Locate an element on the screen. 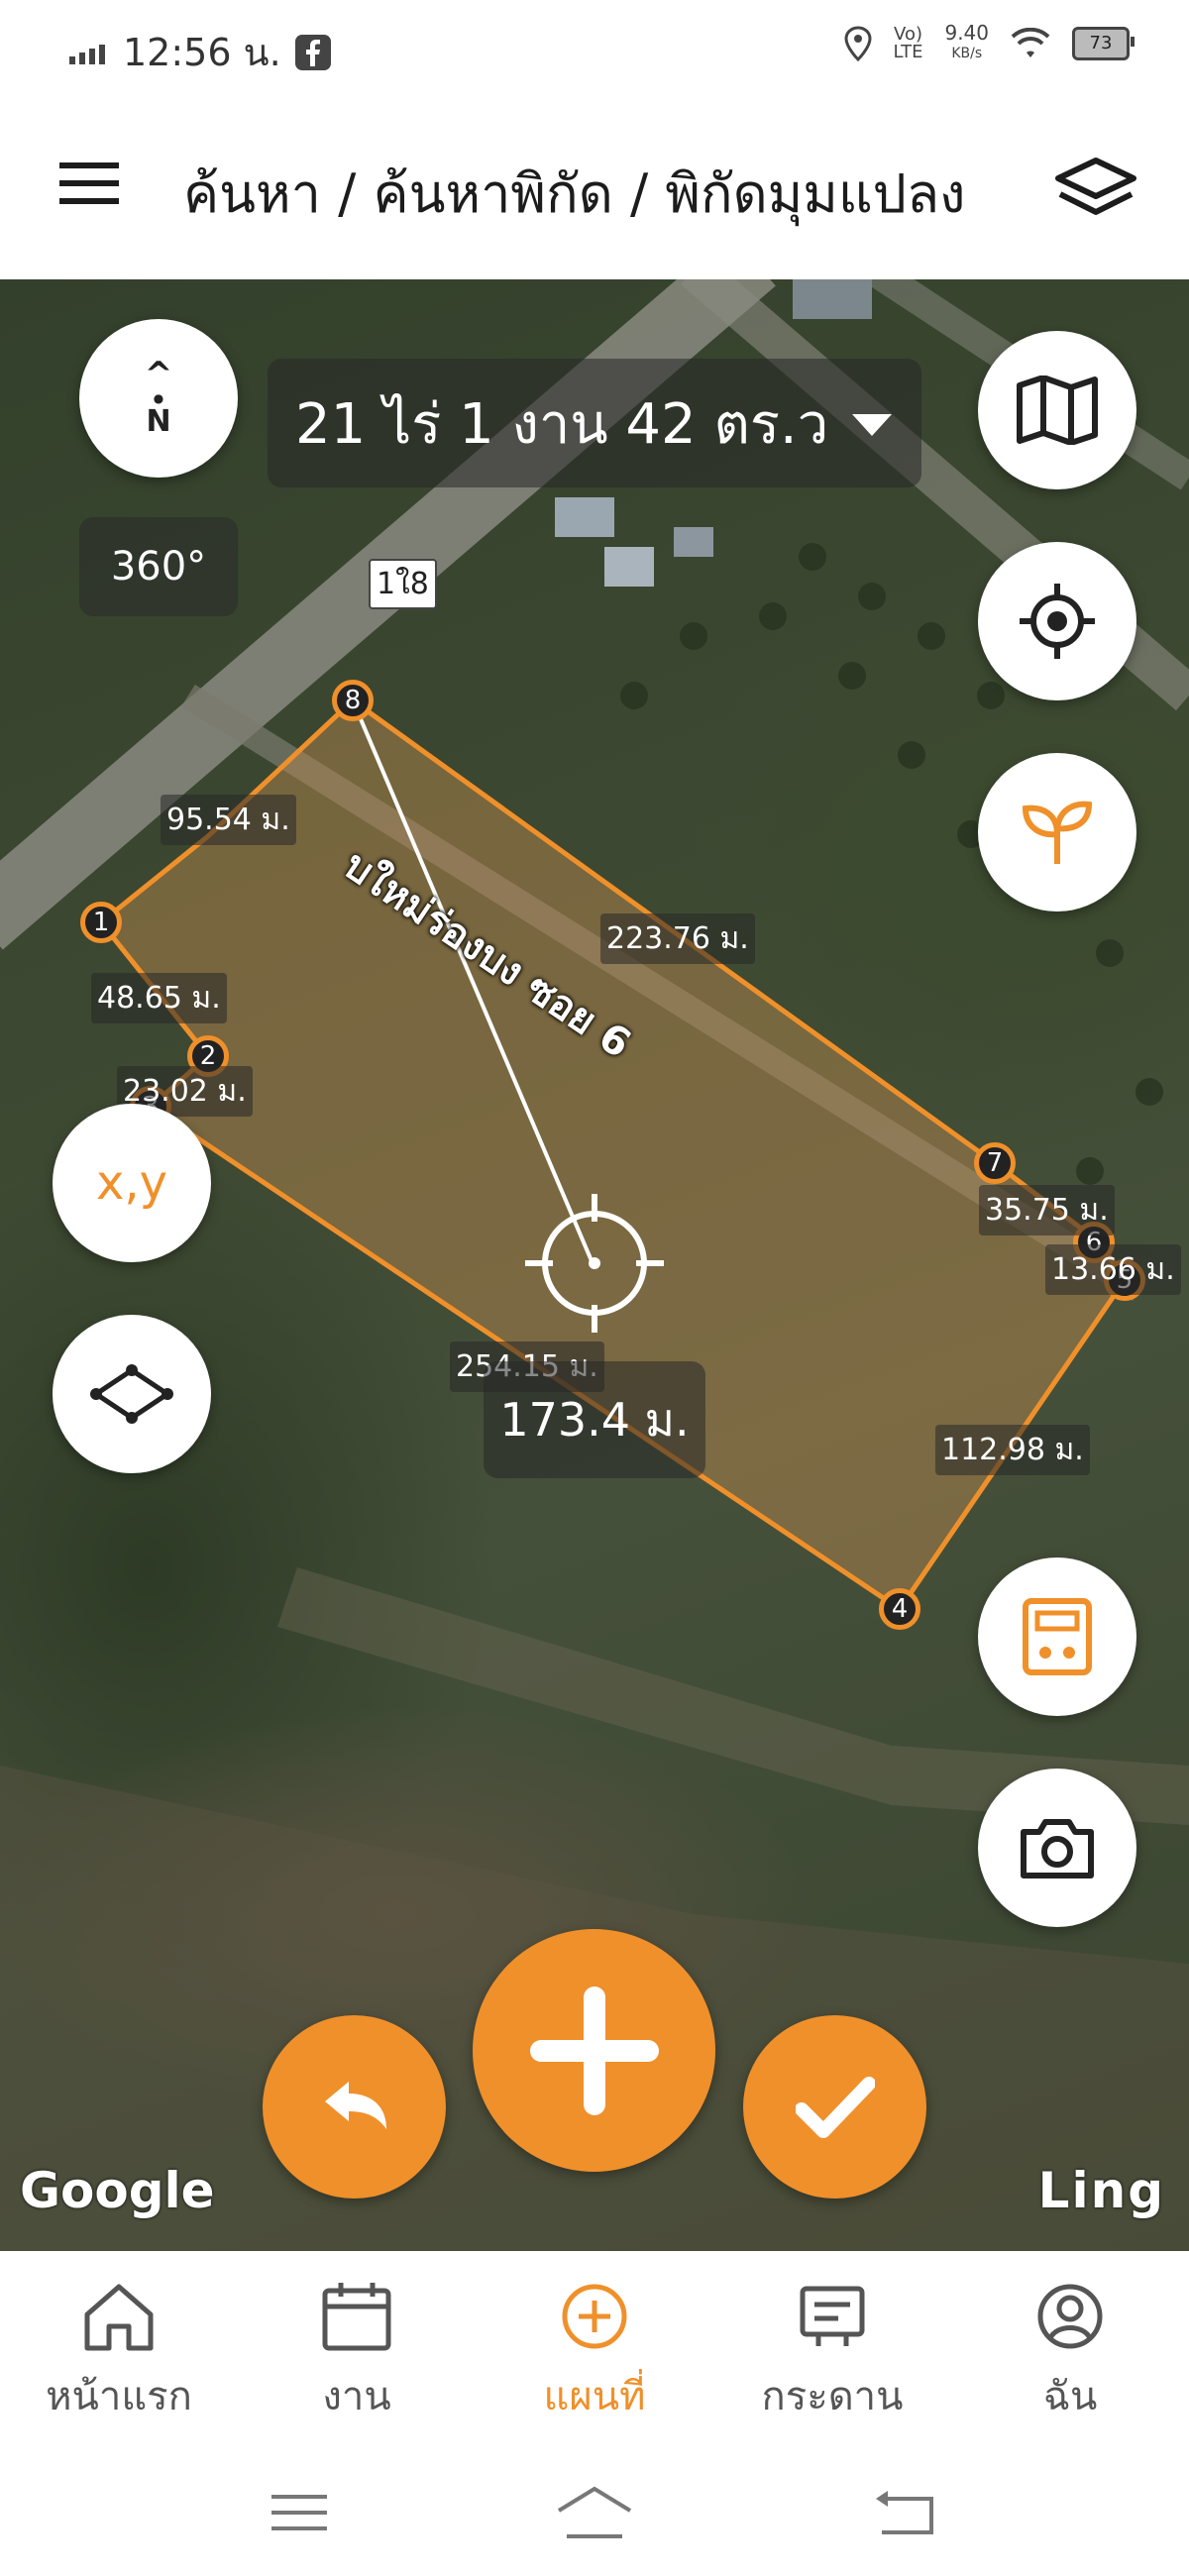 The height and width of the screenshot is (2576, 1189). xy-button: x,y is located at coordinates (132, 1183).